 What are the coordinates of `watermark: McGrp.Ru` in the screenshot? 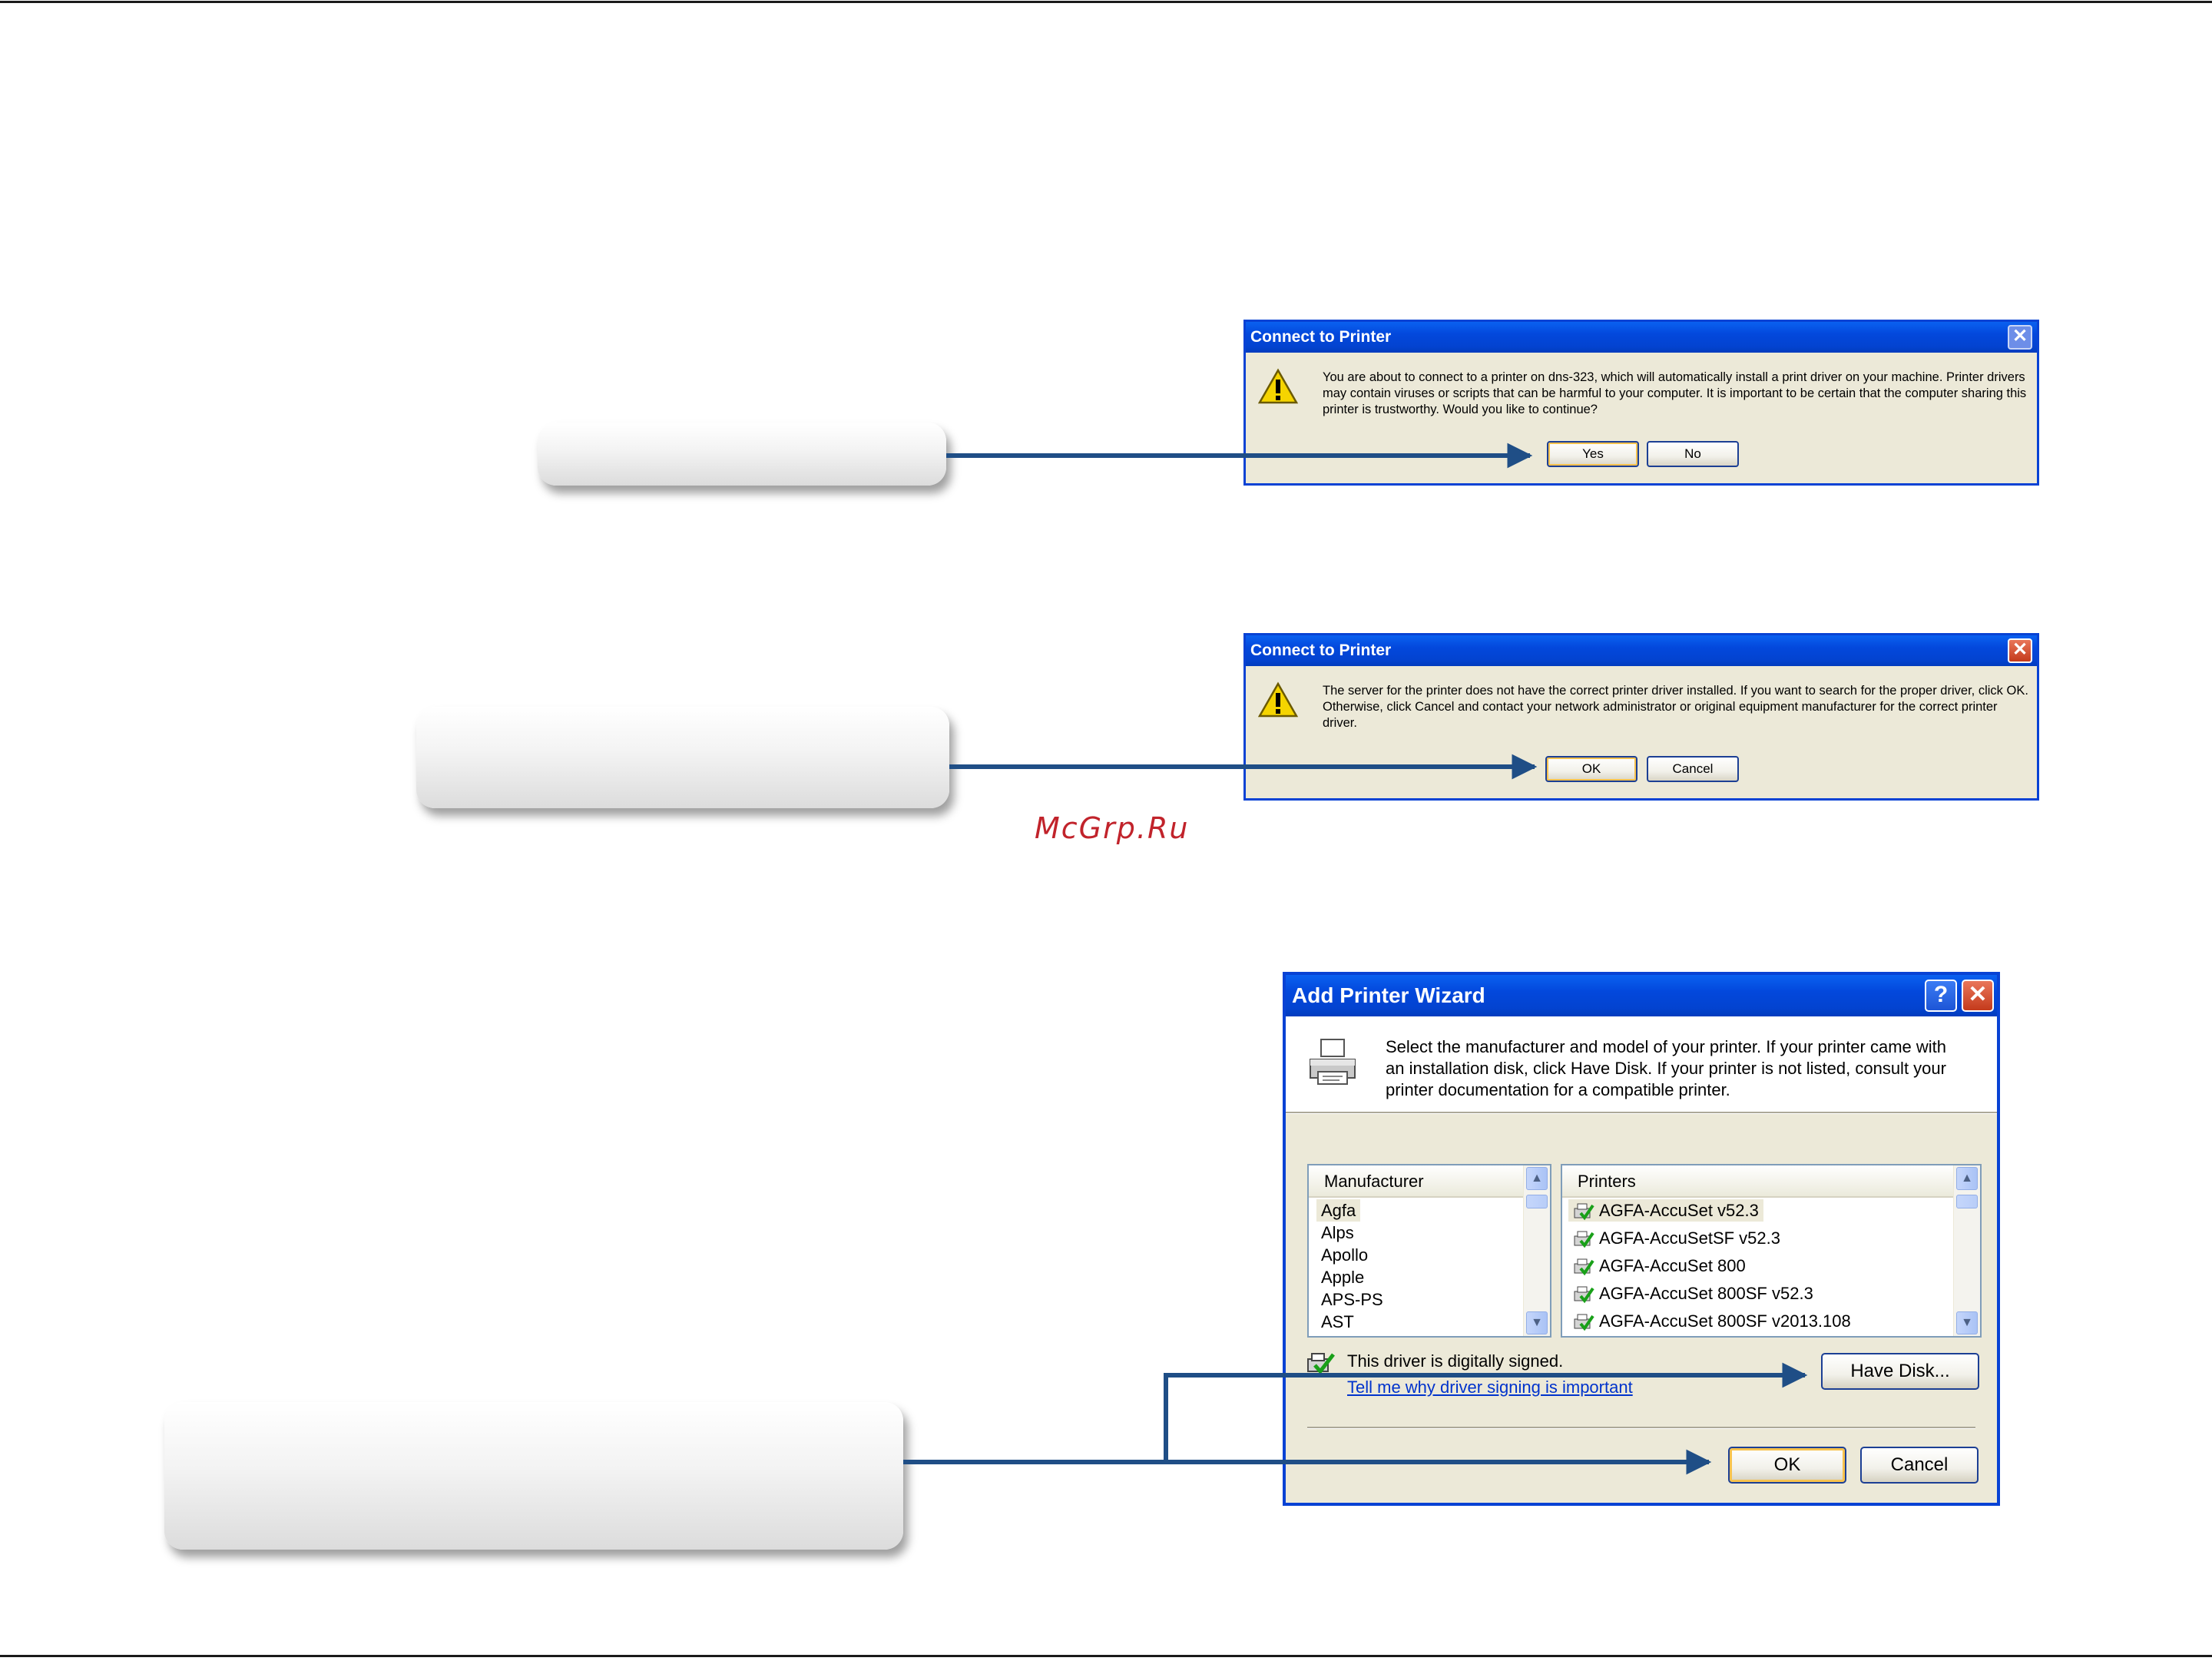 It's located at (1113, 828).